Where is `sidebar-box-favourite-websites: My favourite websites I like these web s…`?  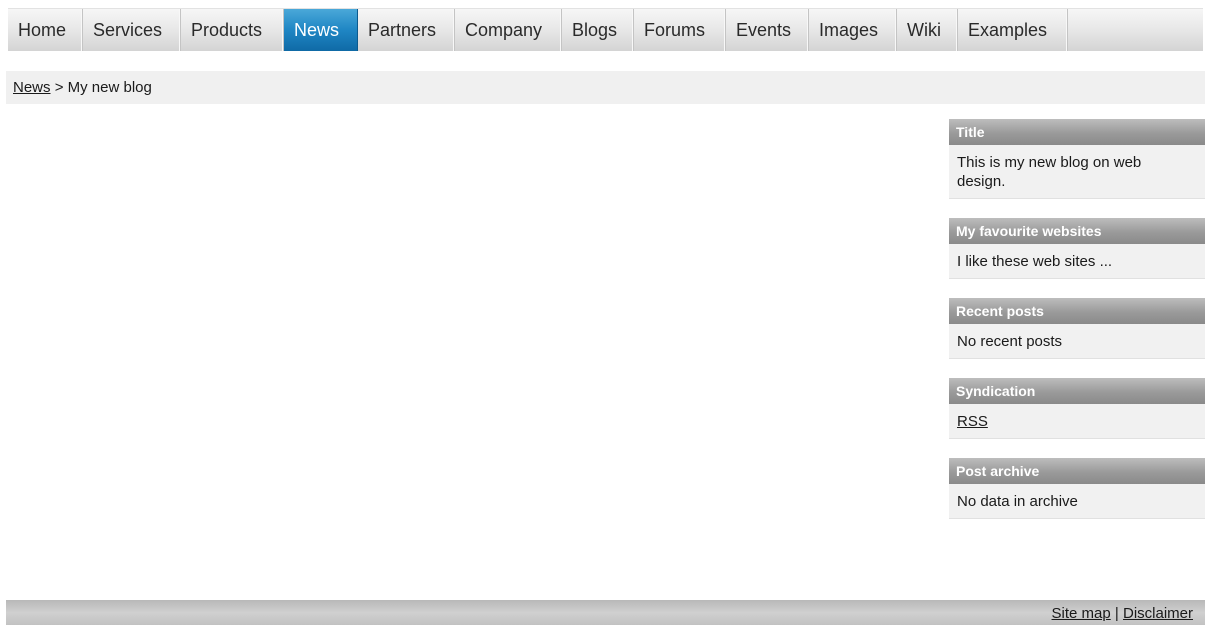 sidebar-box-favourite-websites: My favourite websites I like these web s… is located at coordinates (1077, 248).